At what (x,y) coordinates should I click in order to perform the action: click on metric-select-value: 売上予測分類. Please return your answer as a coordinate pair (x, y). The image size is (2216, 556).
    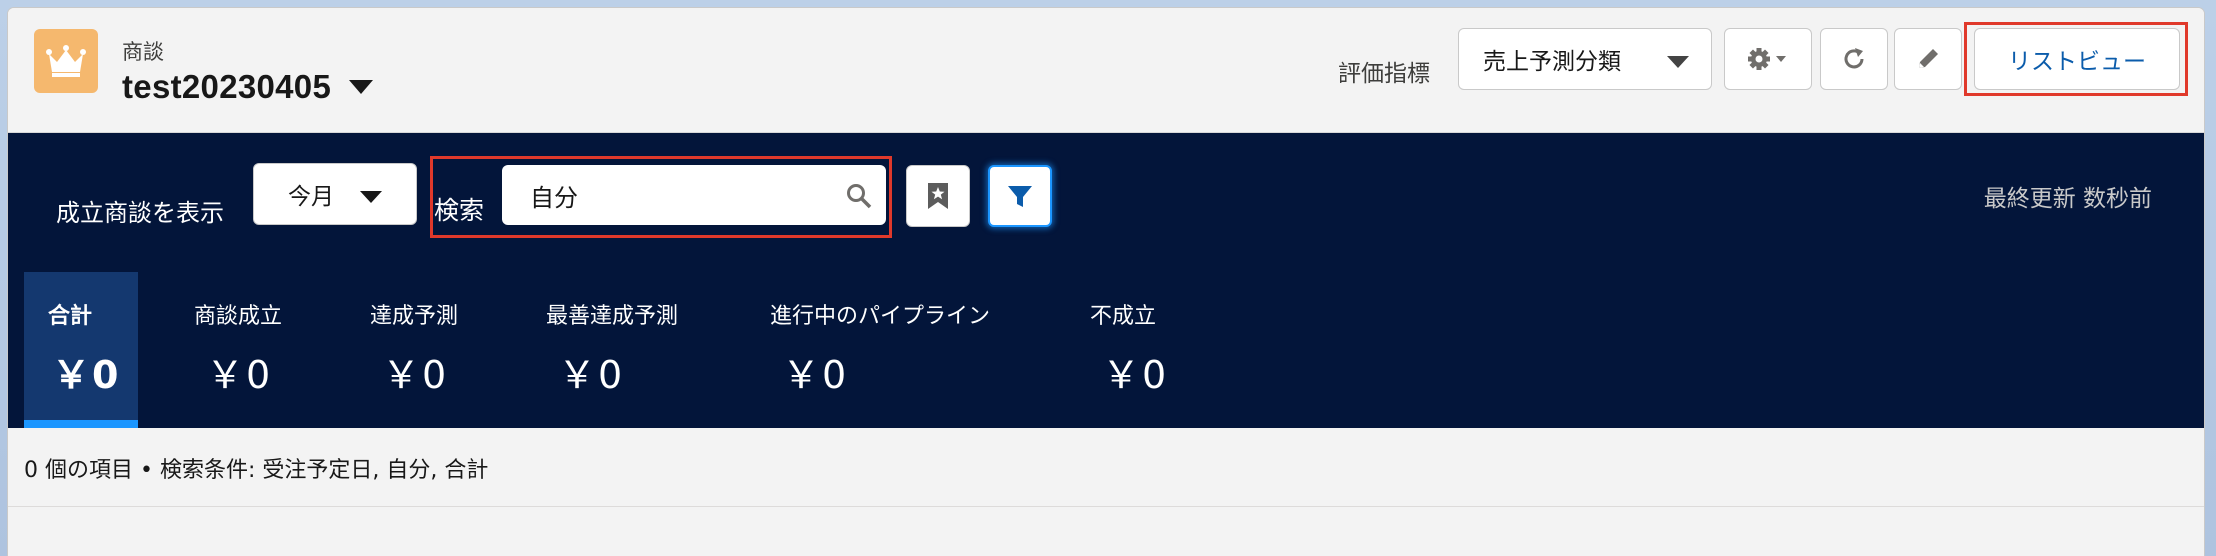
    Looking at the image, I should click on (1552, 62).